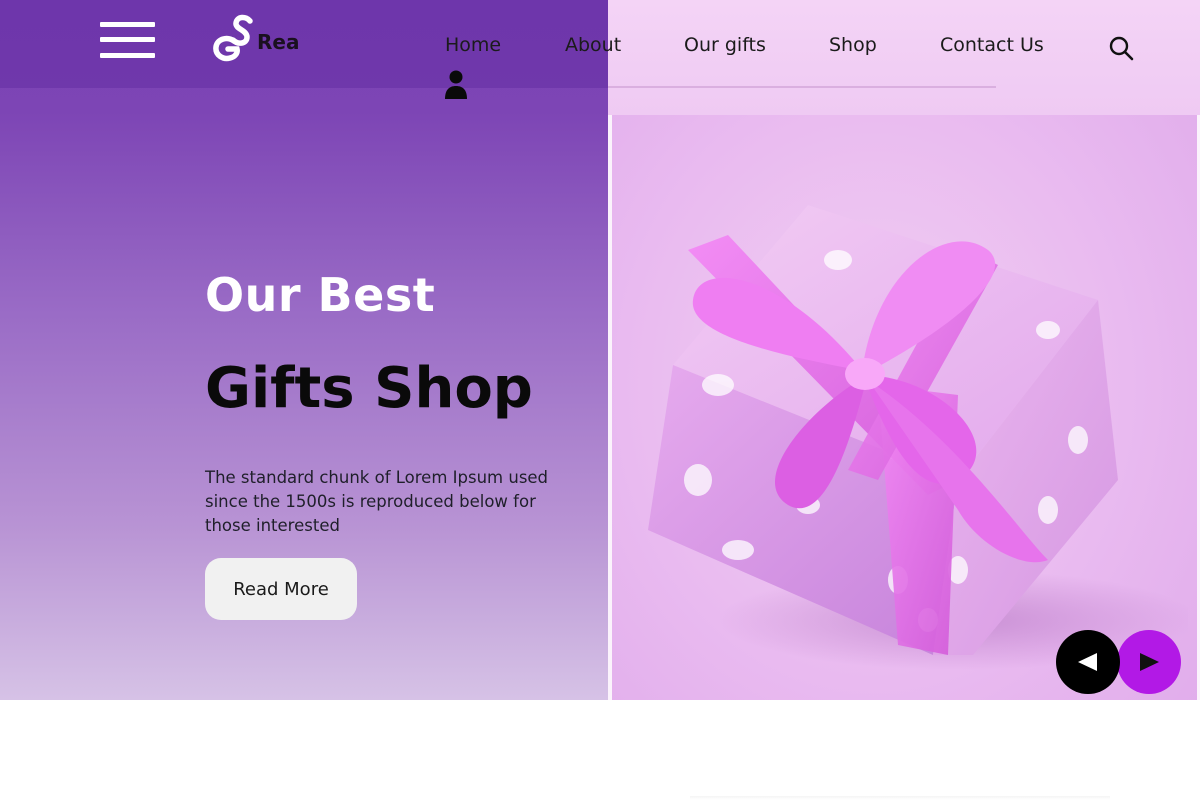  What do you see at coordinates (281, 589) in the screenshot?
I see `read-more-button: Read More` at bounding box center [281, 589].